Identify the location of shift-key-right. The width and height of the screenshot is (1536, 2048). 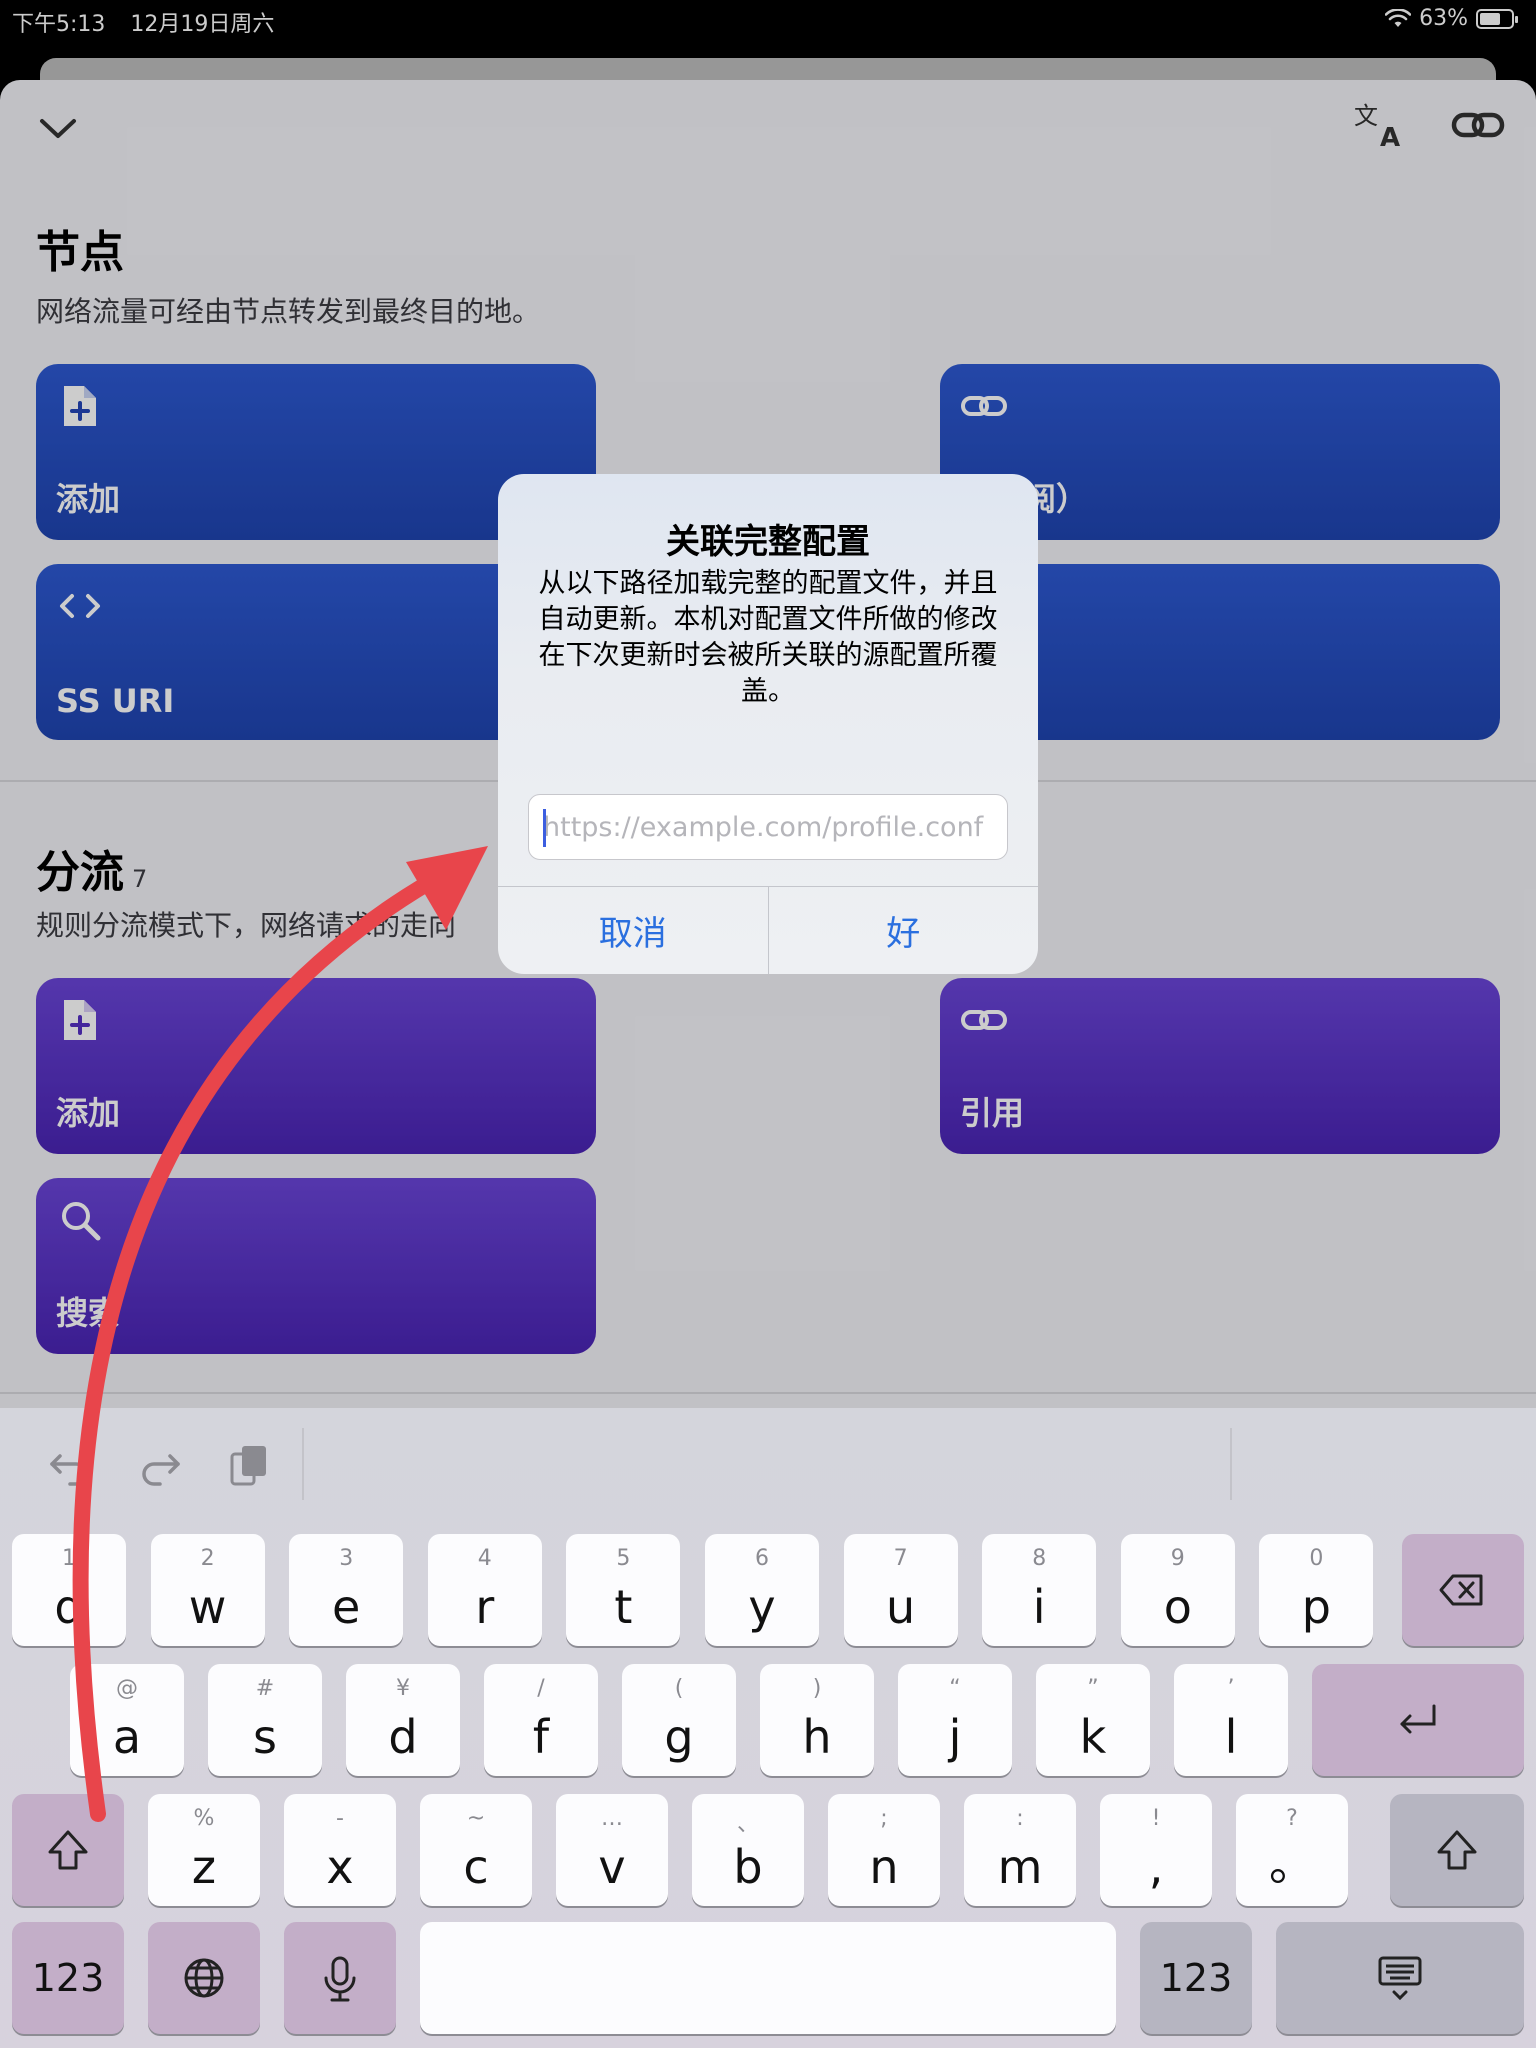
(1457, 1850).